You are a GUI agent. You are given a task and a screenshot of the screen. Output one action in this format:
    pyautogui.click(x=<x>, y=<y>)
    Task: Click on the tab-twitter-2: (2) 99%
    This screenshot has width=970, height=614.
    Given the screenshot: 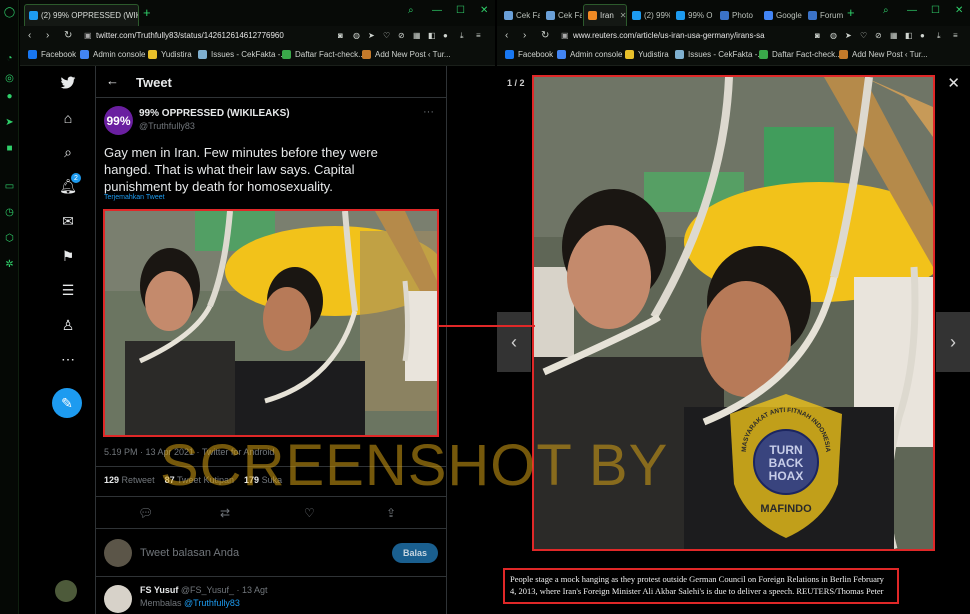 What is the action you would take?
    pyautogui.click(x=649, y=15)
    